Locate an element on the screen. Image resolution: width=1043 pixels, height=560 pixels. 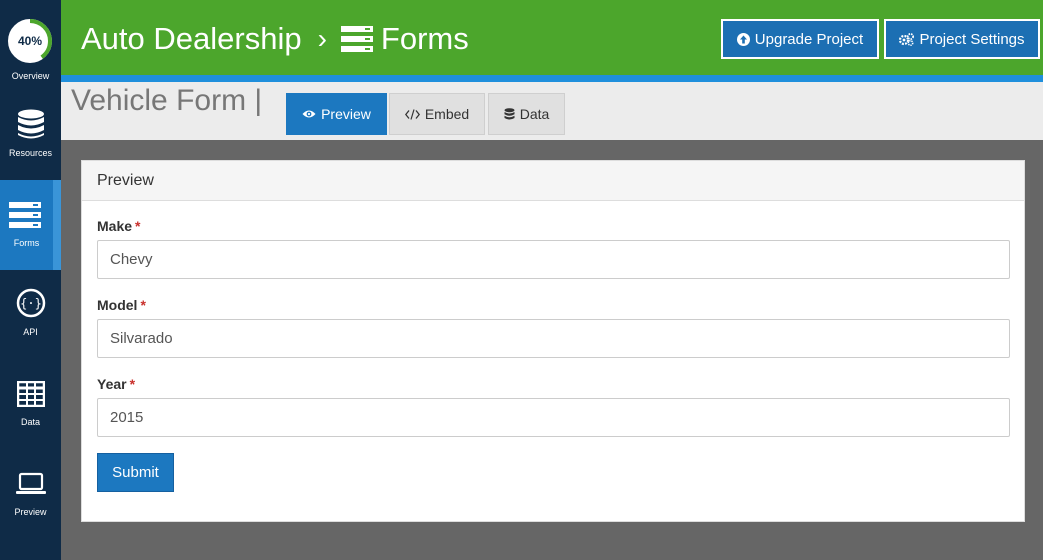
model-label: Model * is located at coordinates (121, 305).